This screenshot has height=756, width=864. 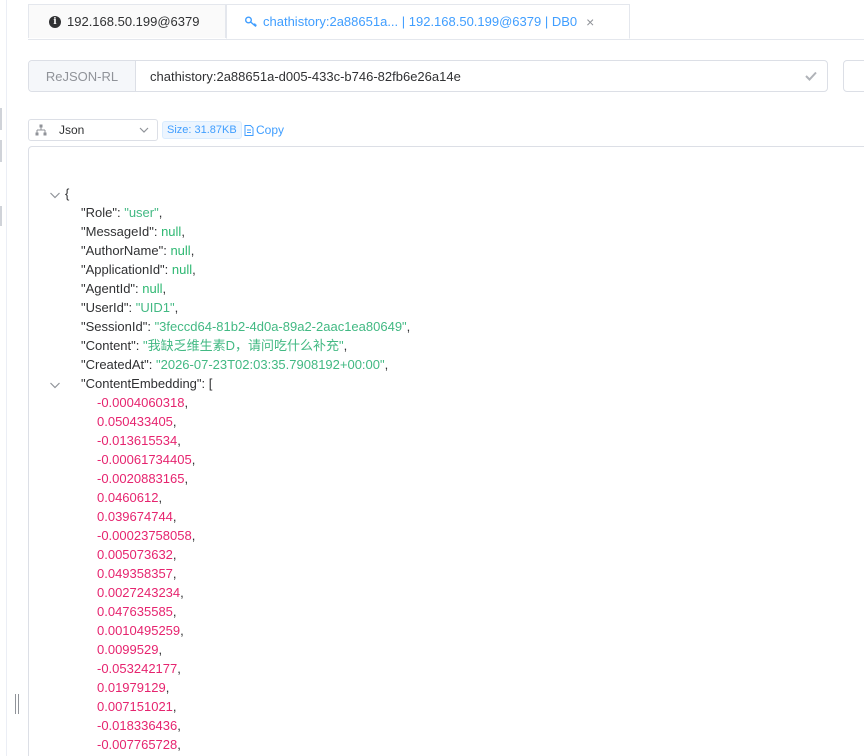 What do you see at coordinates (115, 364) in the screenshot?
I see `json-key: "CreatedAt"` at bounding box center [115, 364].